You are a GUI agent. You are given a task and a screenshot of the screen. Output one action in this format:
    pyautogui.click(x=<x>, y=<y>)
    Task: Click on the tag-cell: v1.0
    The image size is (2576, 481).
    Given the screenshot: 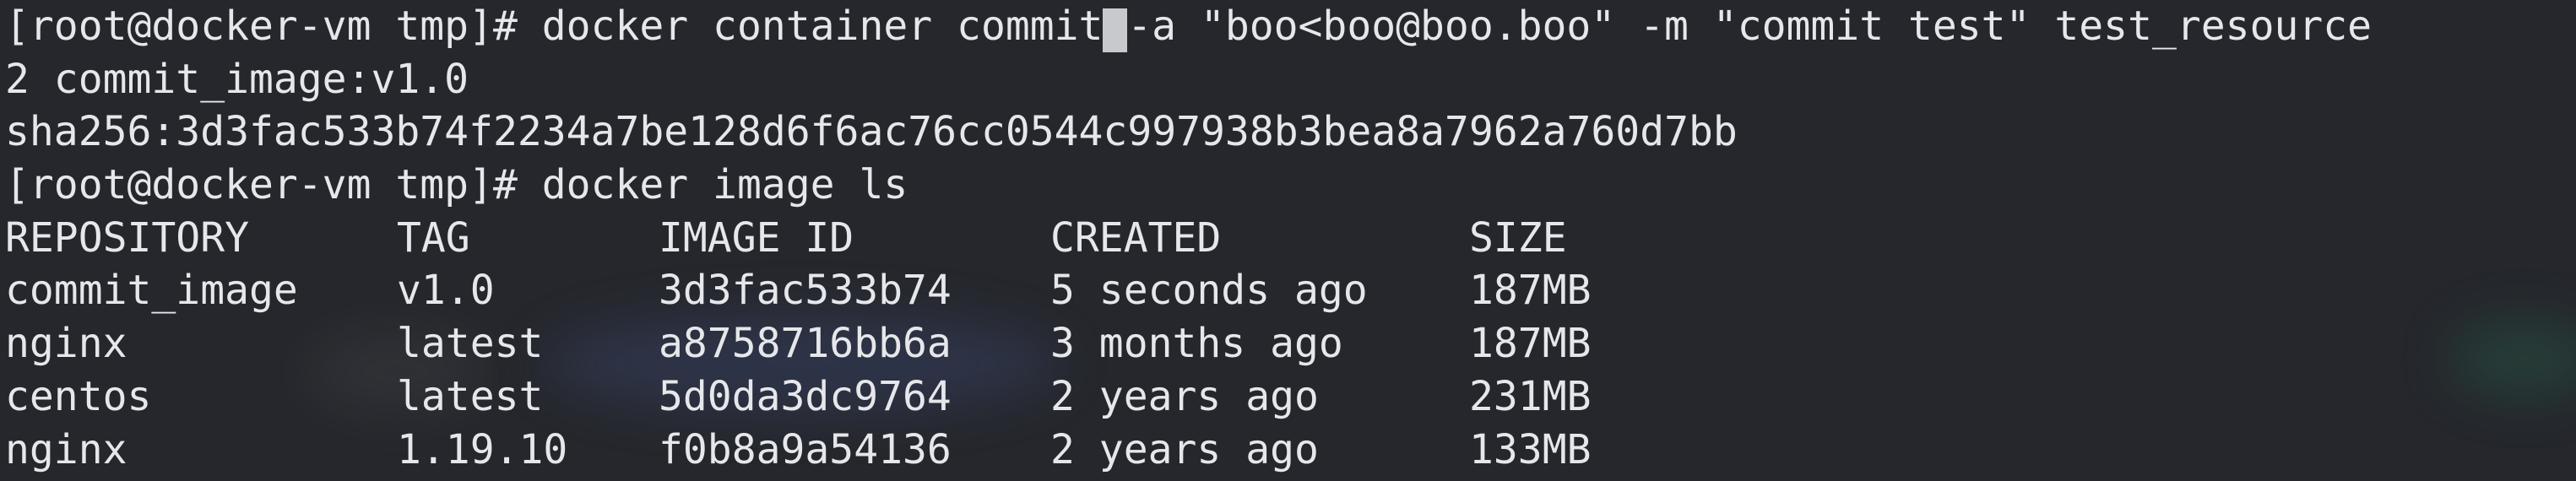 What is the action you would take?
    pyautogui.click(x=446, y=291)
    